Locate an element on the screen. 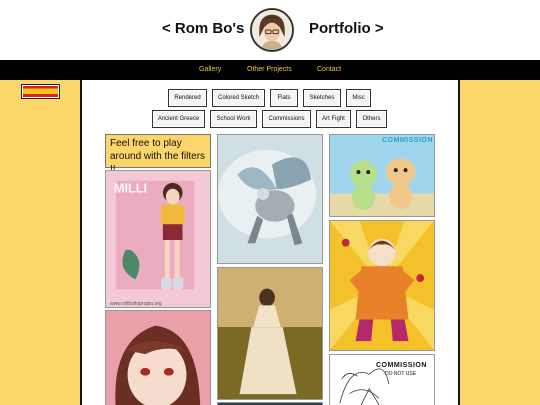 The height and width of the screenshot is (405, 540). spain-flag-icon is located at coordinates (40, 91).